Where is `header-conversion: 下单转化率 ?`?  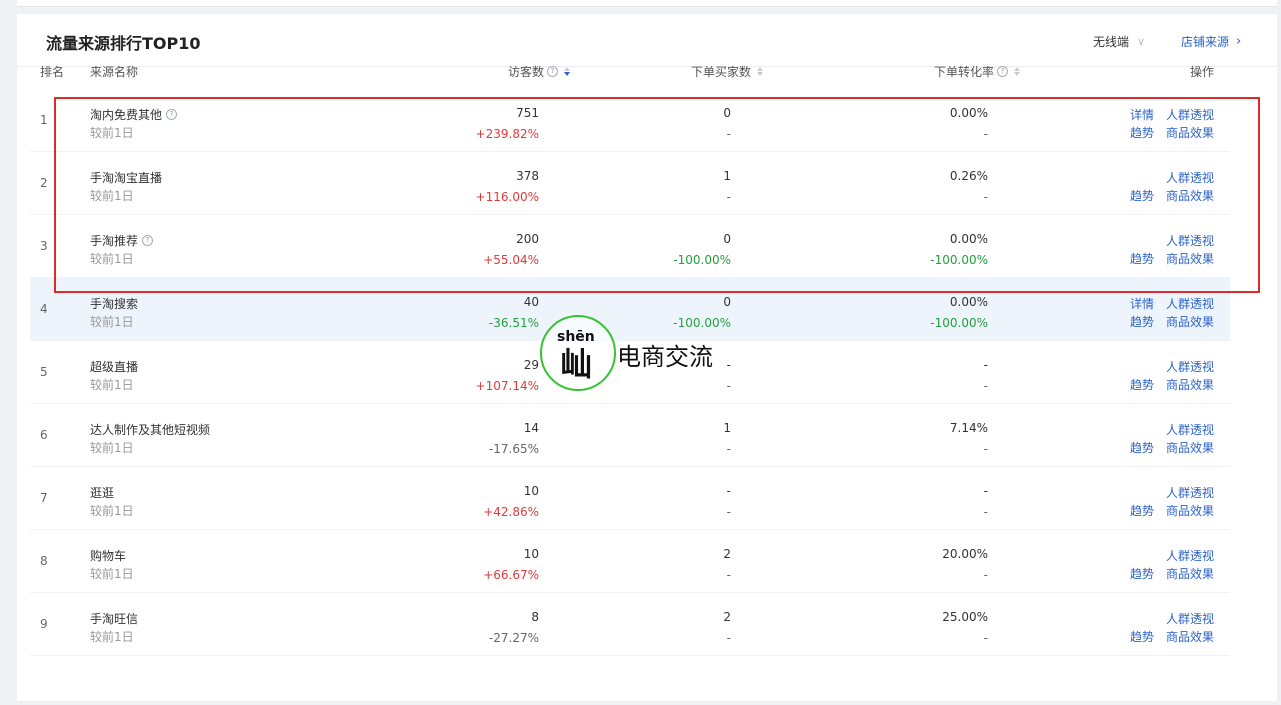
header-conversion: 下单转化率 ? is located at coordinates (977, 71).